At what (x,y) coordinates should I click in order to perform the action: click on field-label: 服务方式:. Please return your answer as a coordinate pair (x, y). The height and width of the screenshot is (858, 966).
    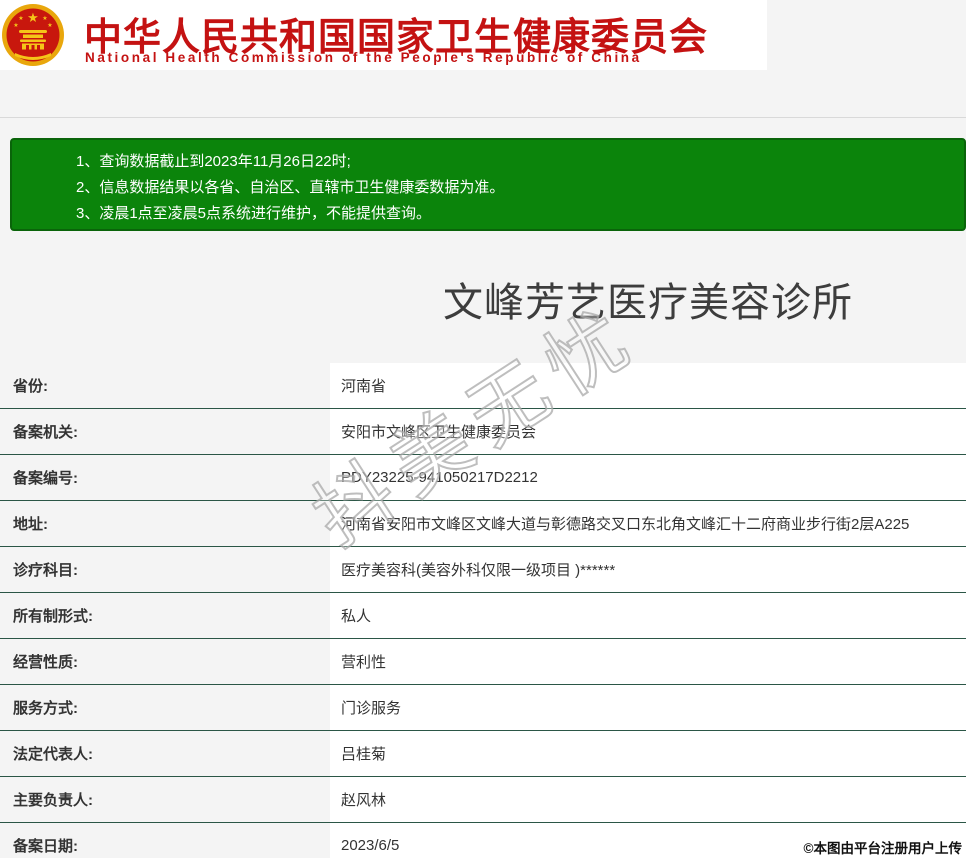
    Looking at the image, I should click on (45, 708).